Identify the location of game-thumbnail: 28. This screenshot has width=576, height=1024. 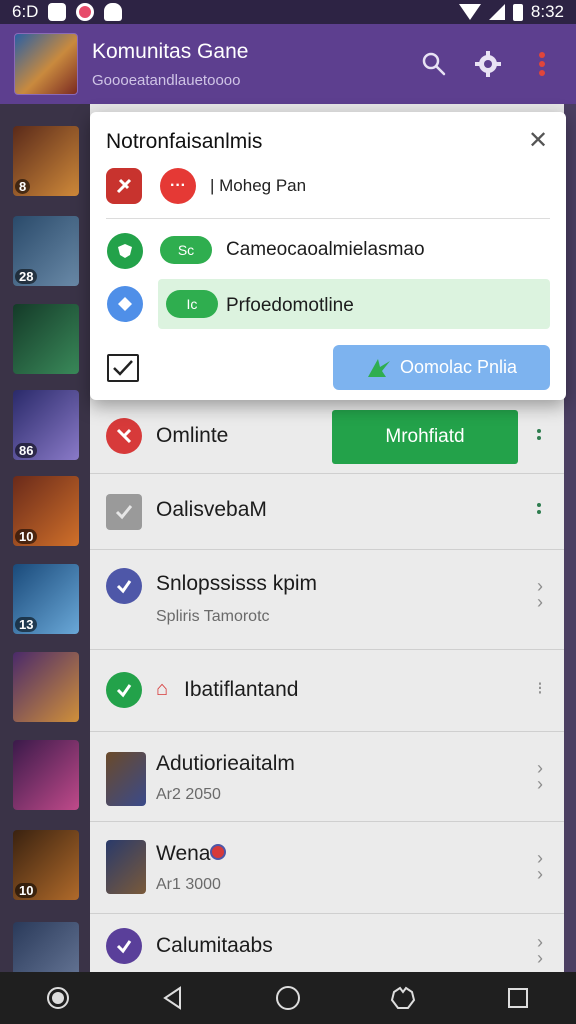
(46, 251).